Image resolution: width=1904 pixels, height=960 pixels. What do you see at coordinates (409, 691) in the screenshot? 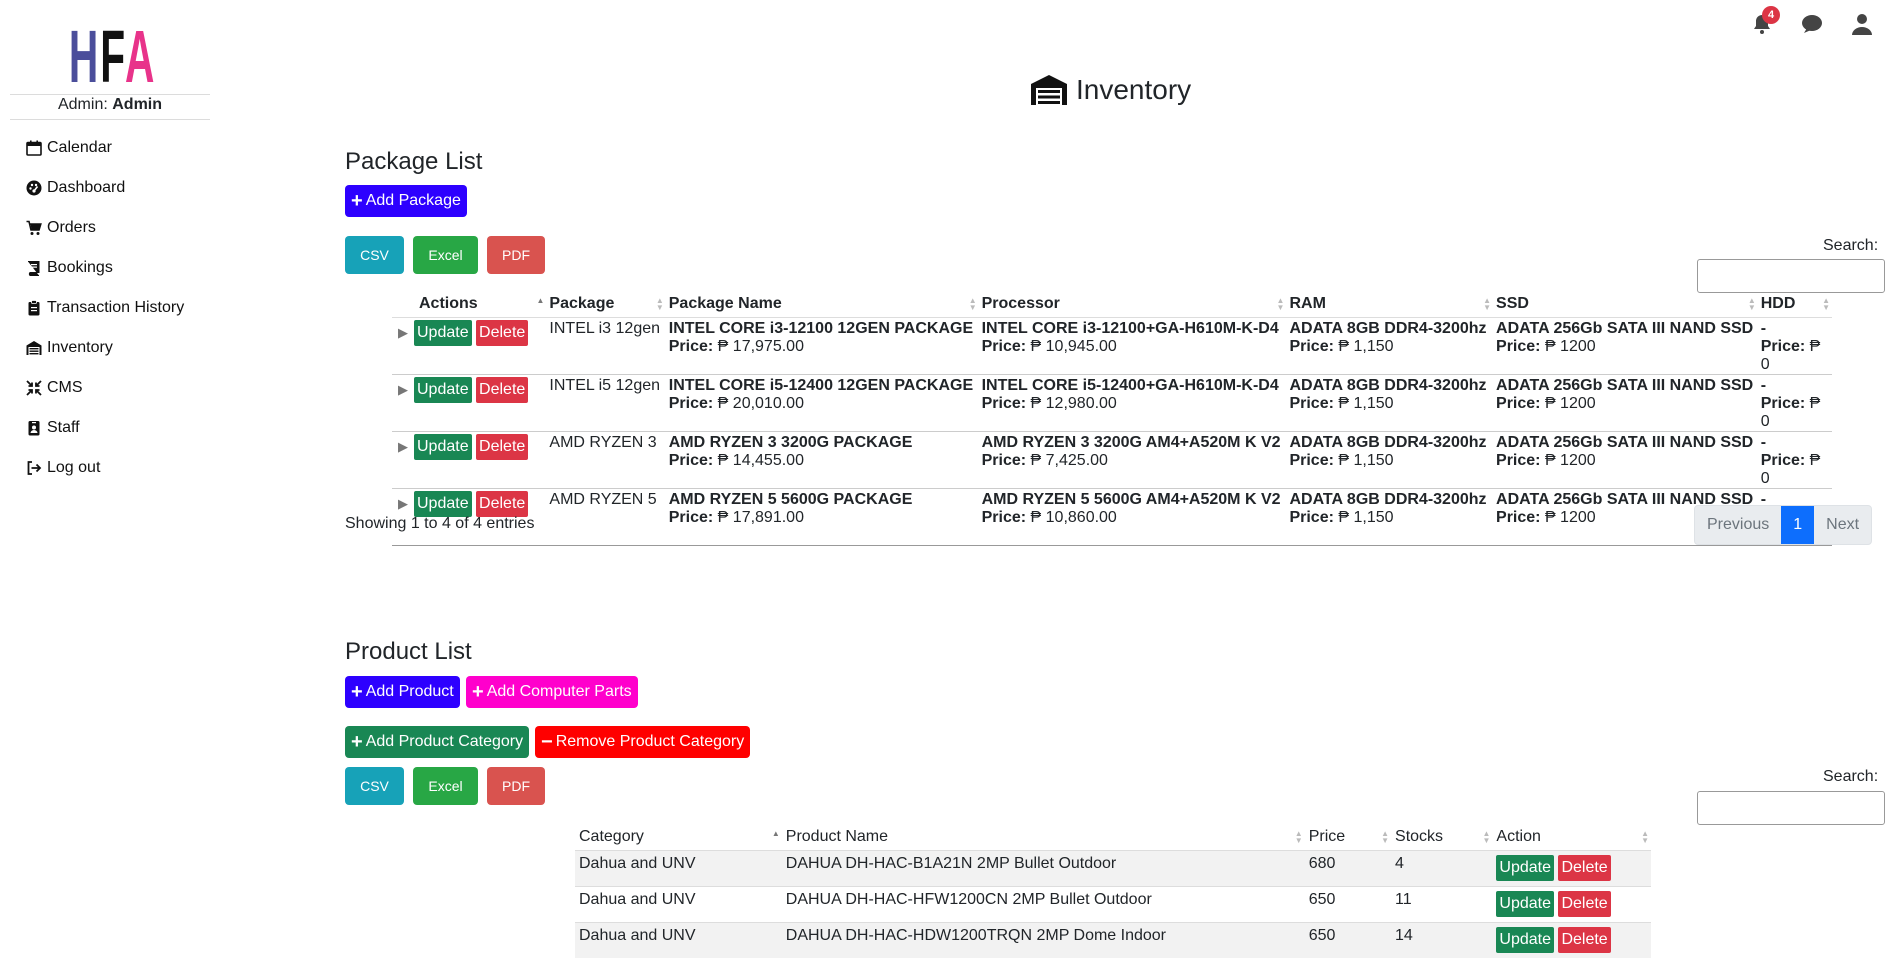
I see `add-product-label: Add Product` at bounding box center [409, 691].